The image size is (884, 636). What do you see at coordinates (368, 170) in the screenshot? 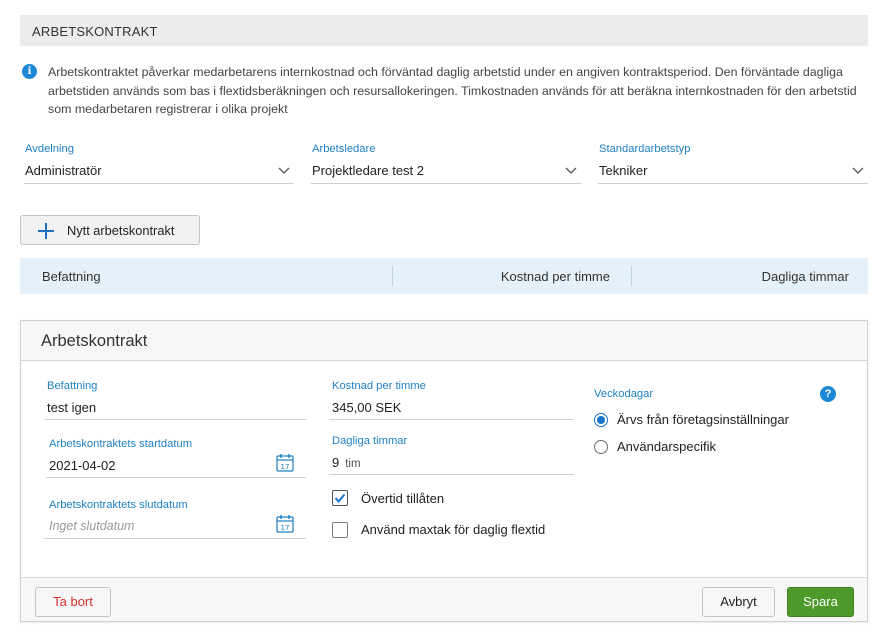
I see `manager-value: Projektledare test 2` at bounding box center [368, 170].